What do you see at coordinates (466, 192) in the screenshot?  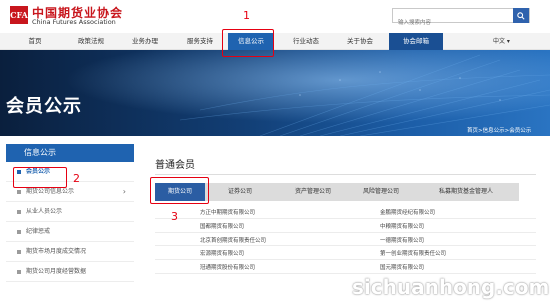 I see `tab-private-fund-manager: 私募期货基金管理人` at bounding box center [466, 192].